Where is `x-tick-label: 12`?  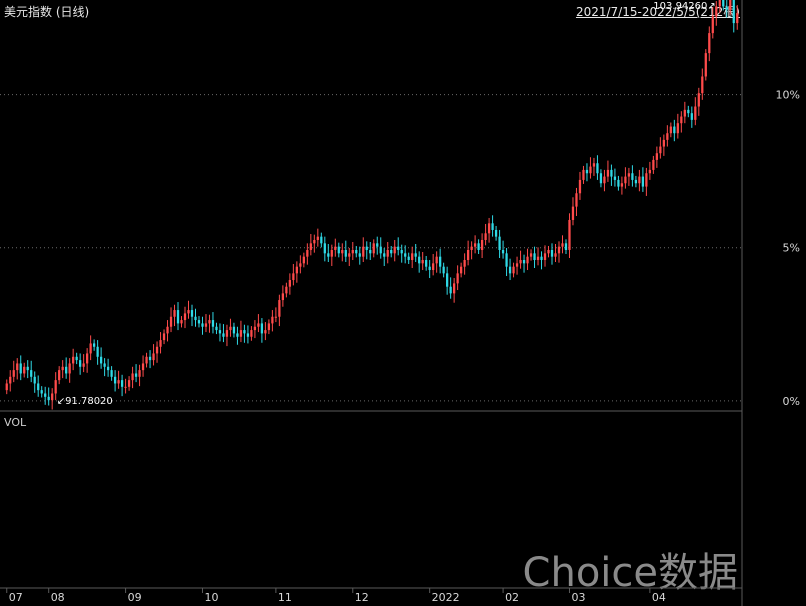 x-tick-label: 12 is located at coordinates (362, 597).